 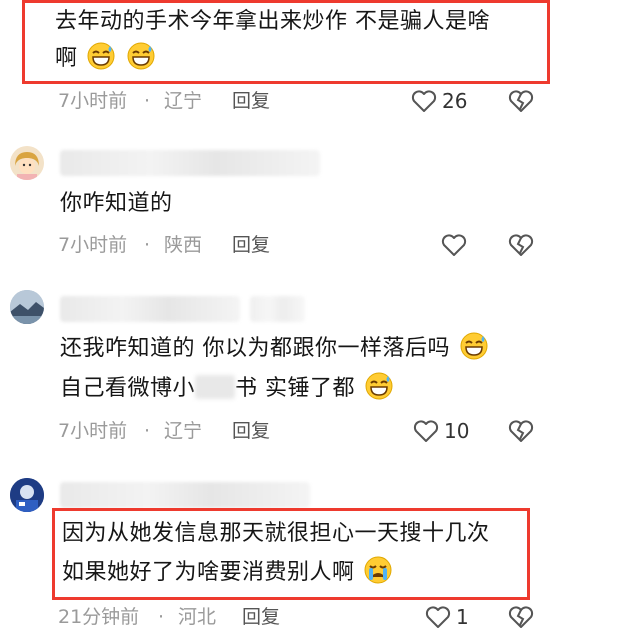 I want to click on like-count: 1, so click(x=462, y=617).